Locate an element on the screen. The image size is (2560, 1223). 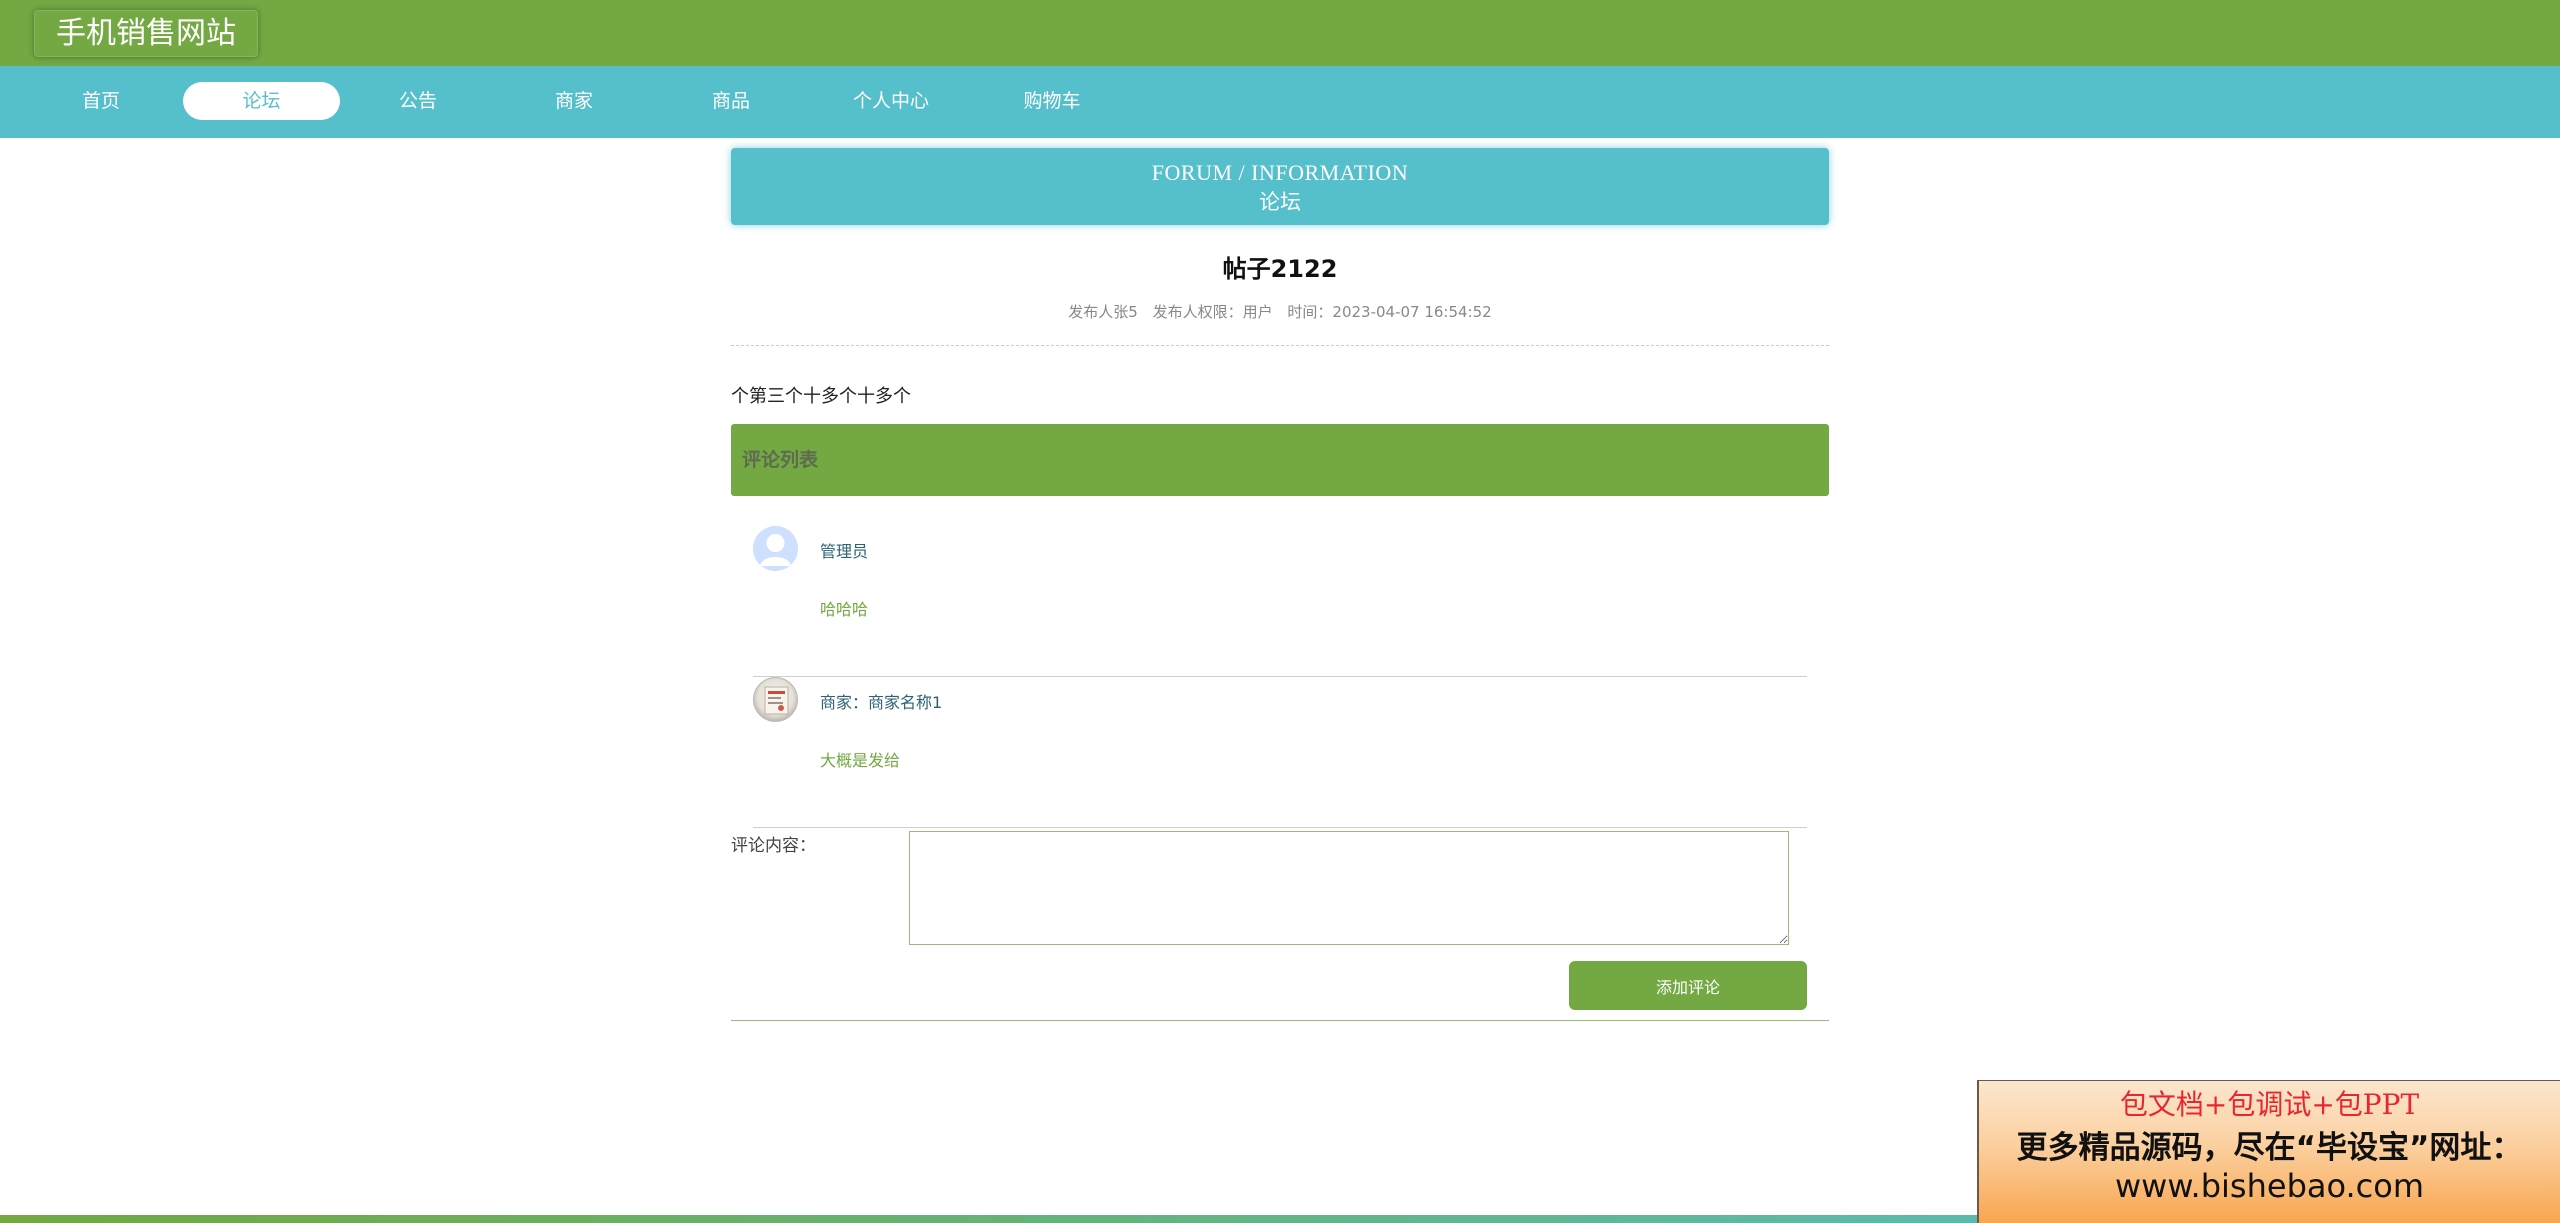
nav-item-profile: 个人中心 is located at coordinates (891, 101).